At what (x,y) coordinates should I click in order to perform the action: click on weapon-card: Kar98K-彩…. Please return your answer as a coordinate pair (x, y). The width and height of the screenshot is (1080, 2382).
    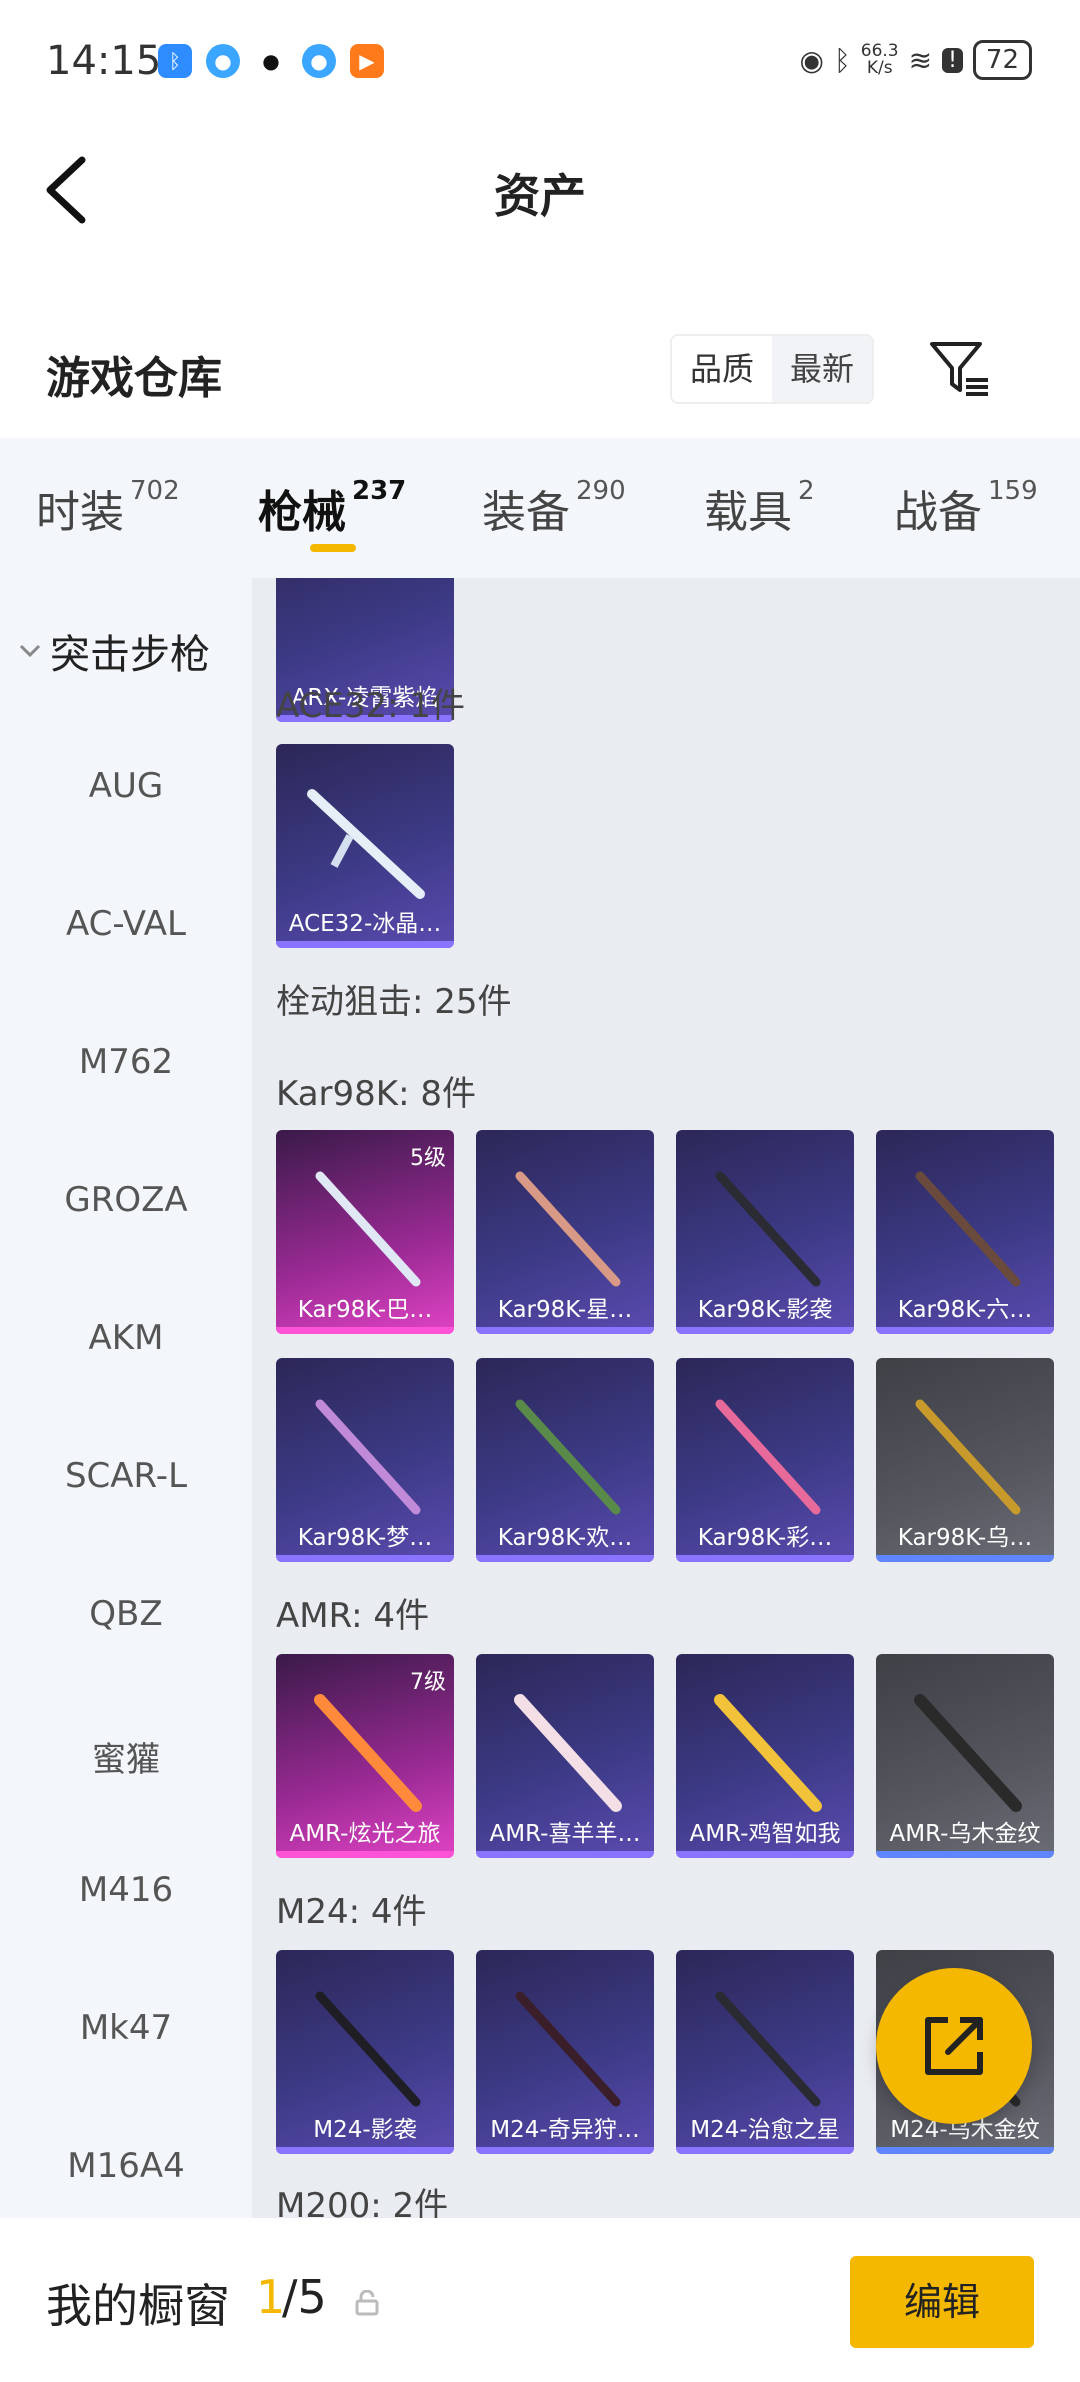
    Looking at the image, I should click on (765, 1460).